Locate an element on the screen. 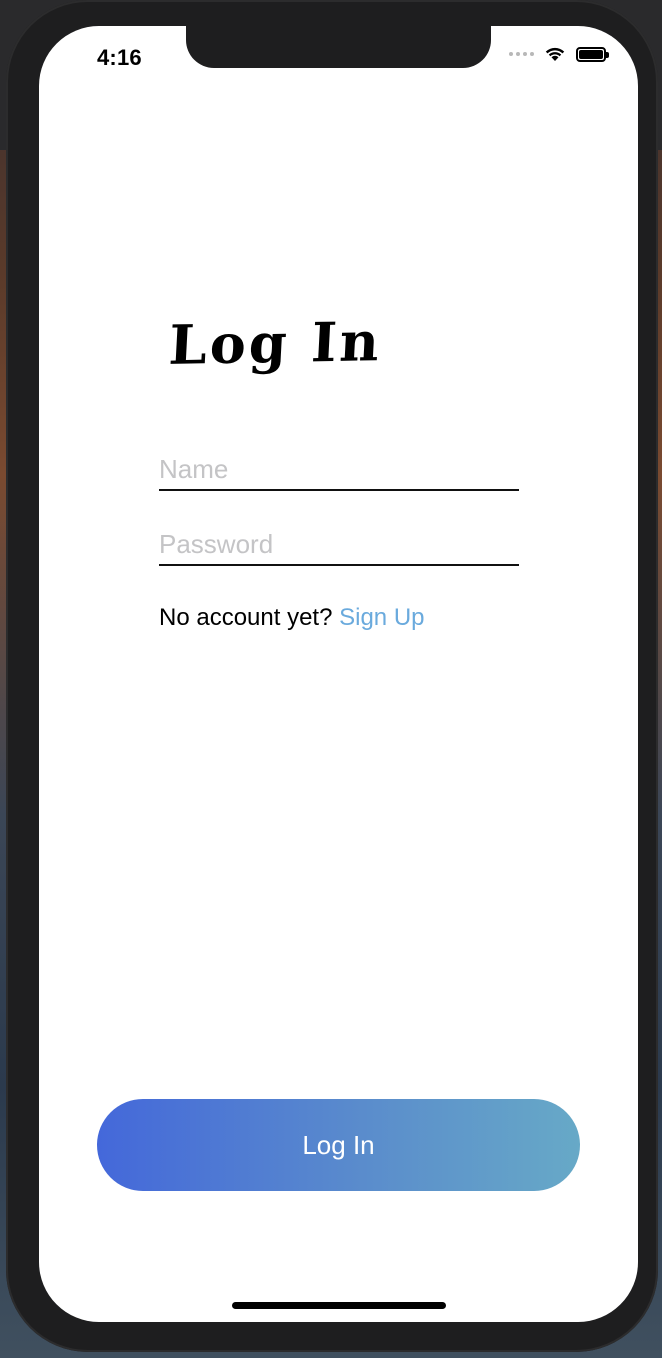  signup-row: No account yet? Sign Up is located at coordinates (292, 618).